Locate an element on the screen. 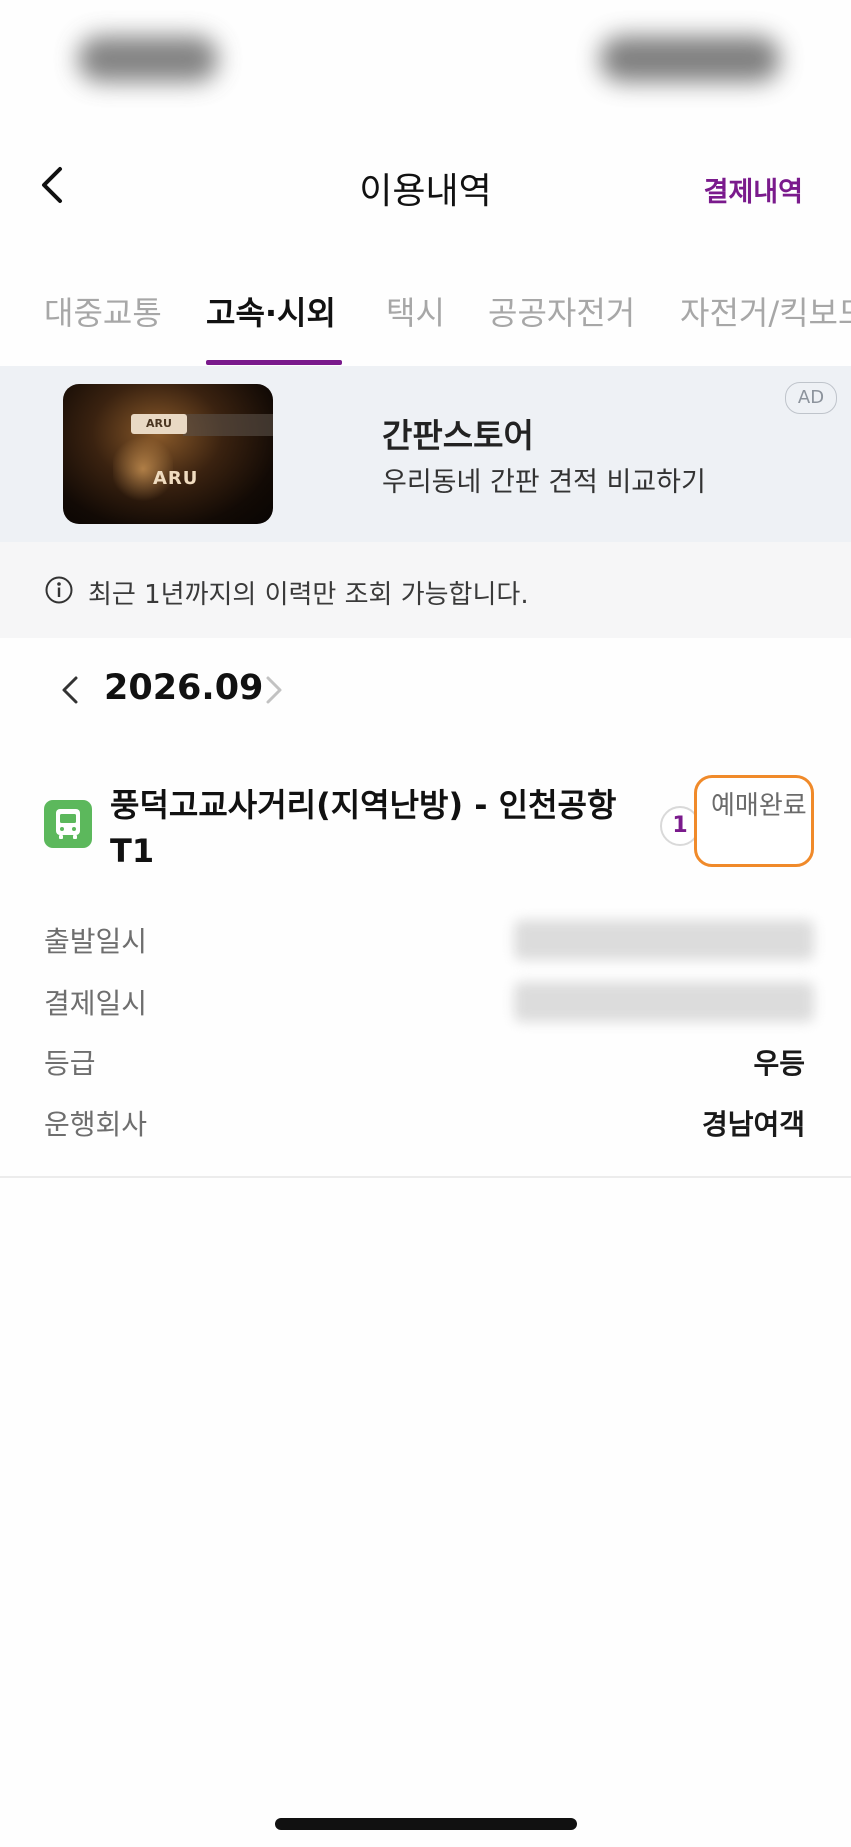 Image resolution: width=851 pixels, height=1847 pixels. detail-row-operator: 운행회사 경남여객 is located at coordinates (425, 1122).